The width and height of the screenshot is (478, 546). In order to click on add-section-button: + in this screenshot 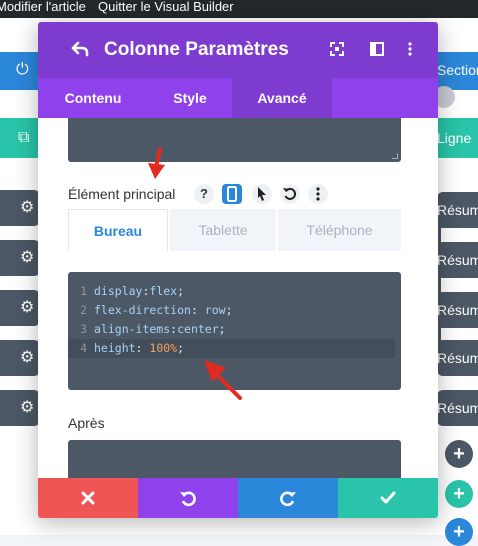, I will do `click(459, 532)`.